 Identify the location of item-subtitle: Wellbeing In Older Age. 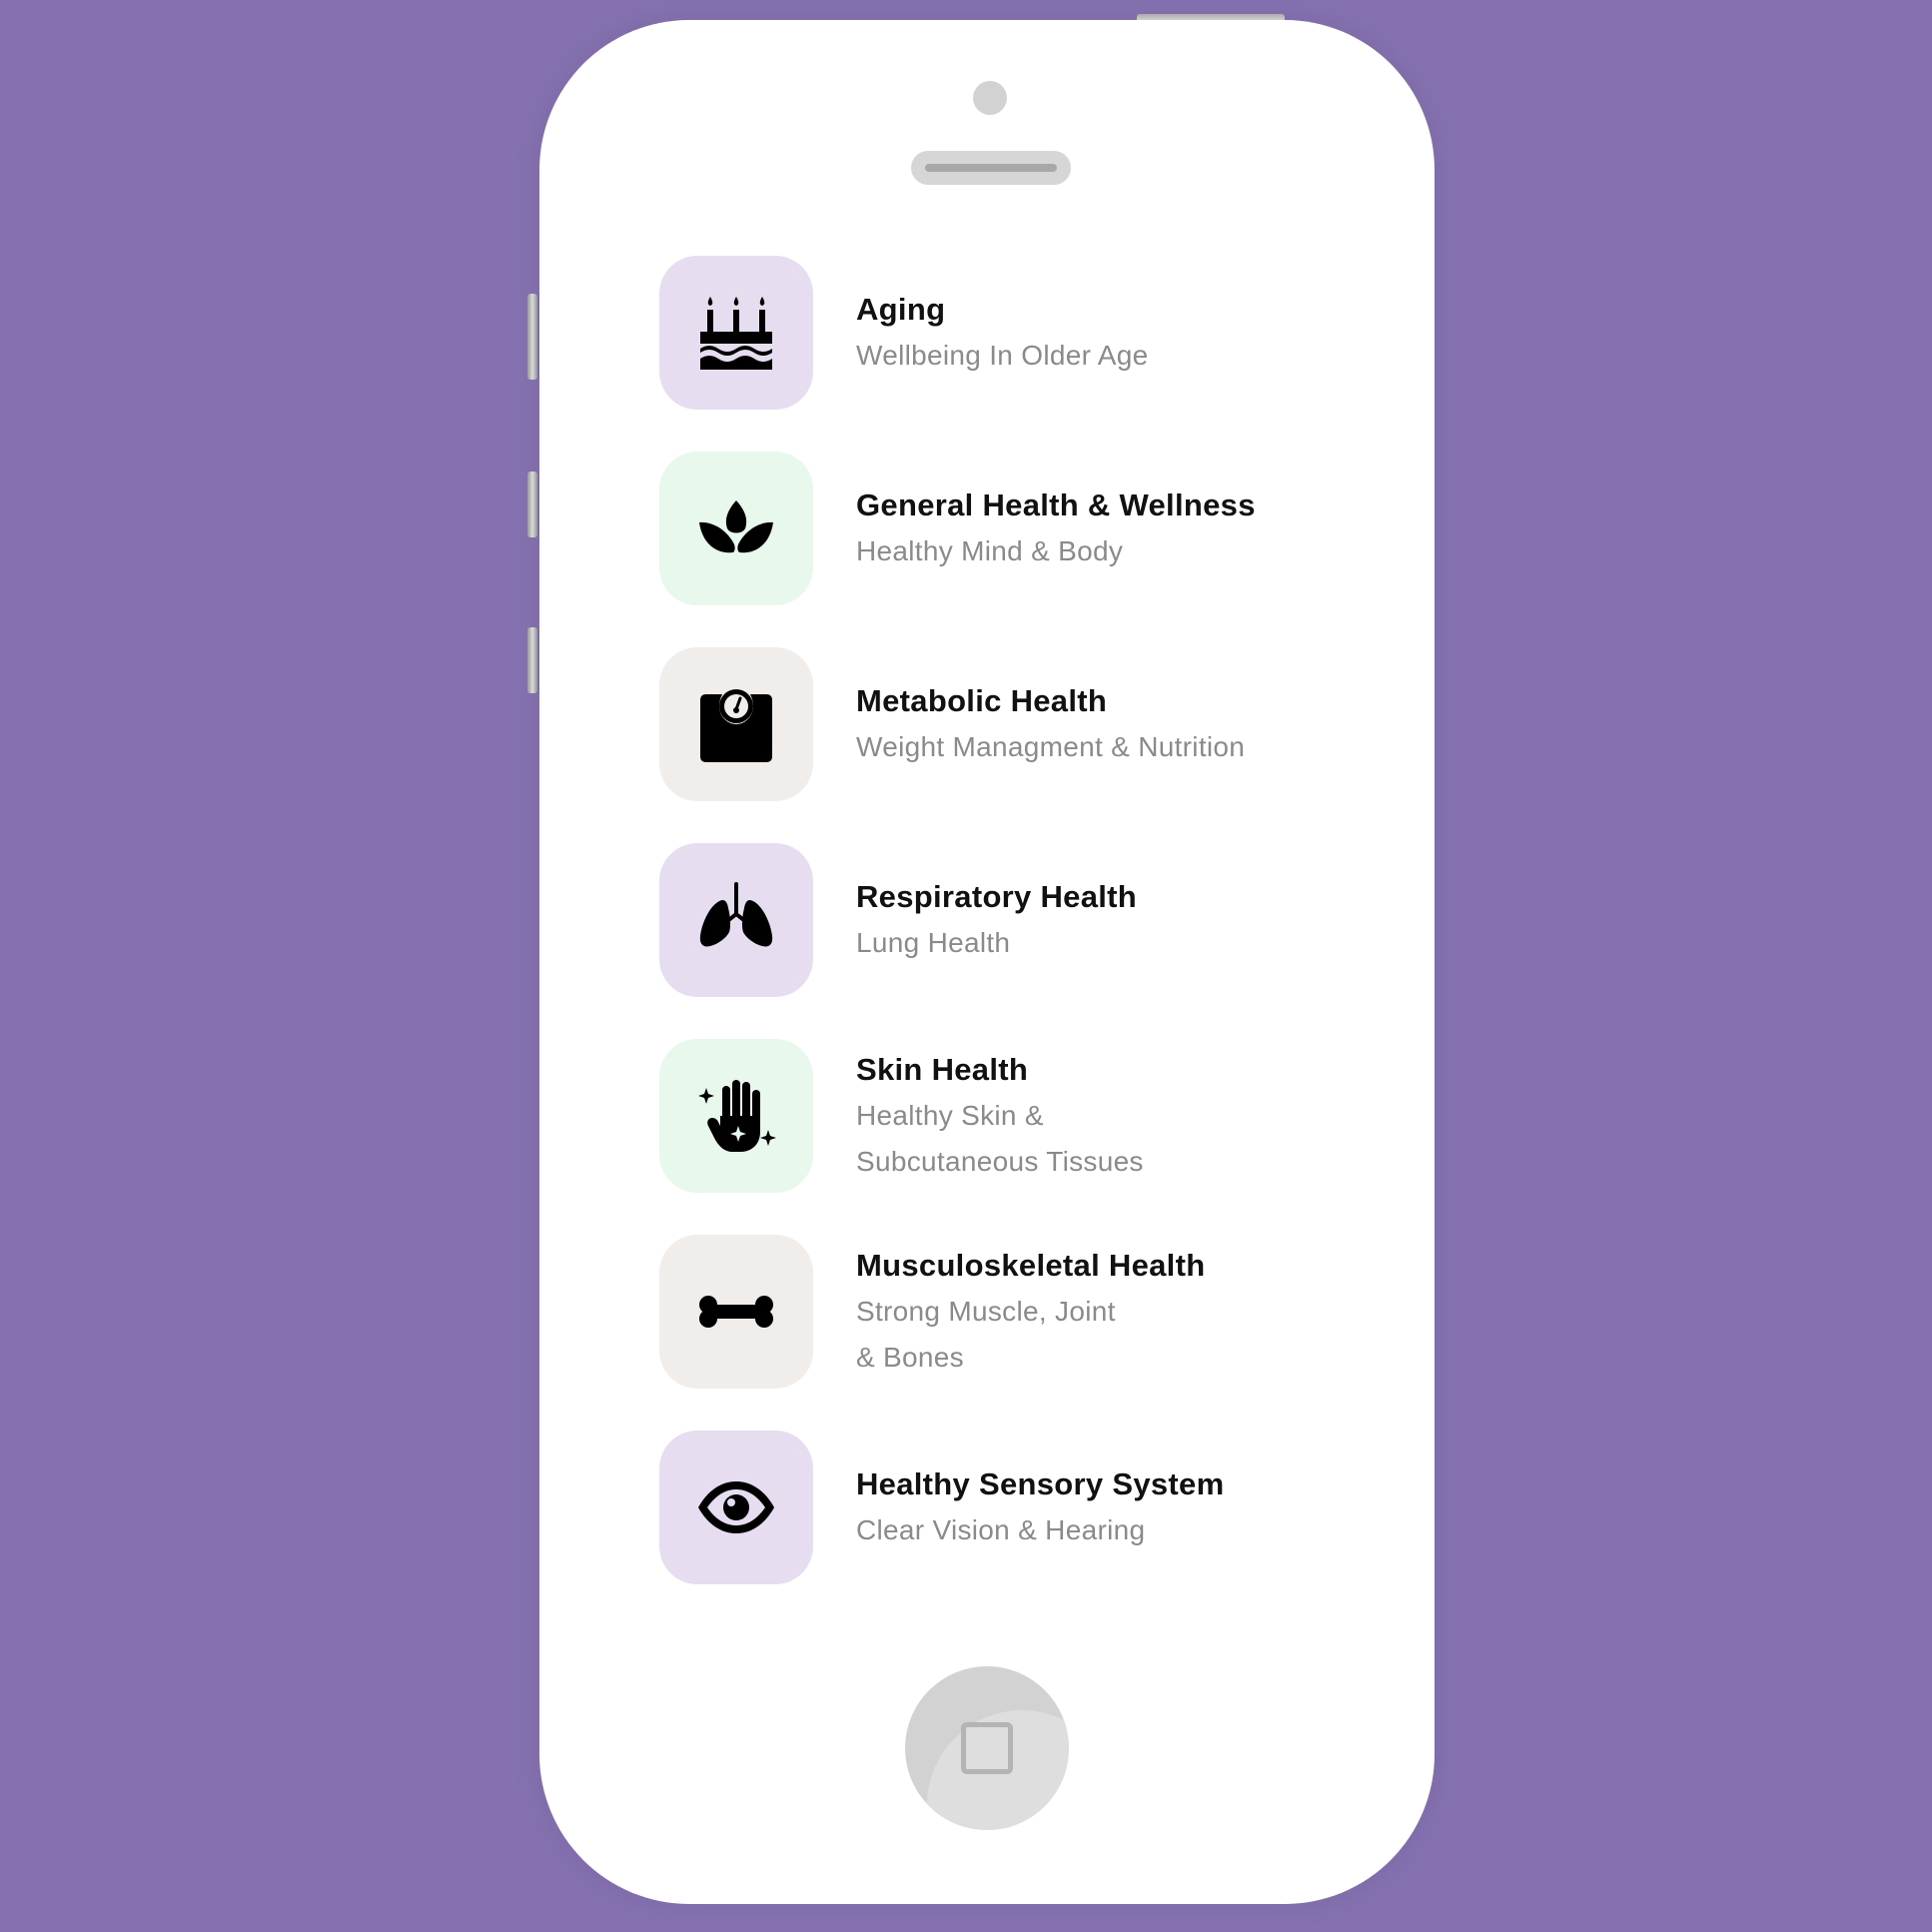
(1002, 355).